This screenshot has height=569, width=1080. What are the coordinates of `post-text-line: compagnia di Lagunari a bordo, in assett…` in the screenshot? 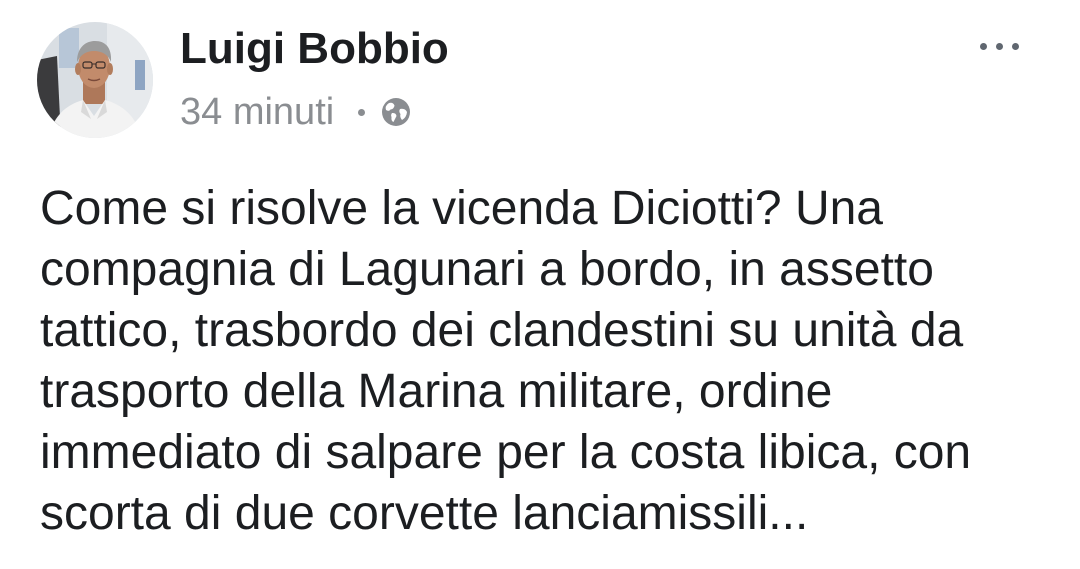 It's located at (487, 269).